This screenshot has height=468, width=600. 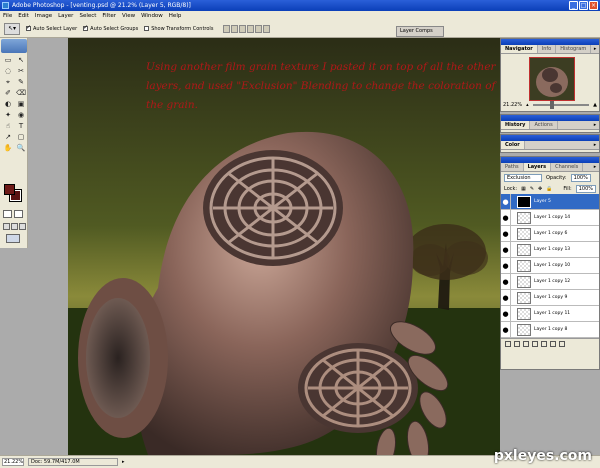 What do you see at coordinates (251, 29) in the screenshot?
I see `align-left-icon` at bounding box center [251, 29].